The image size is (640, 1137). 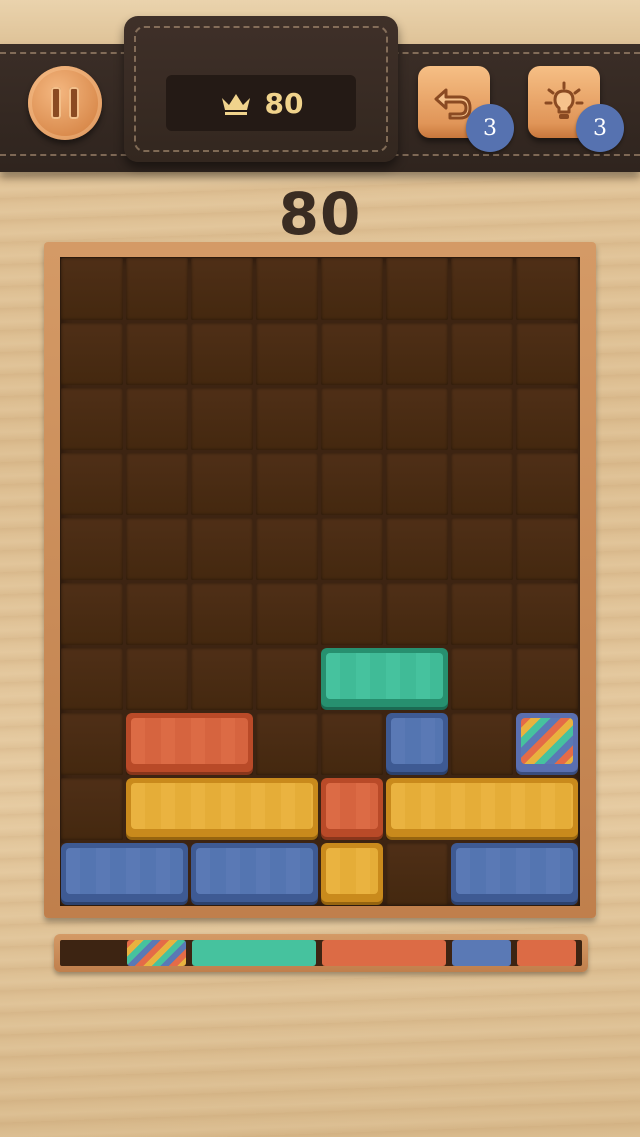 I want to click on teal-block, so click(x=384, y=677).